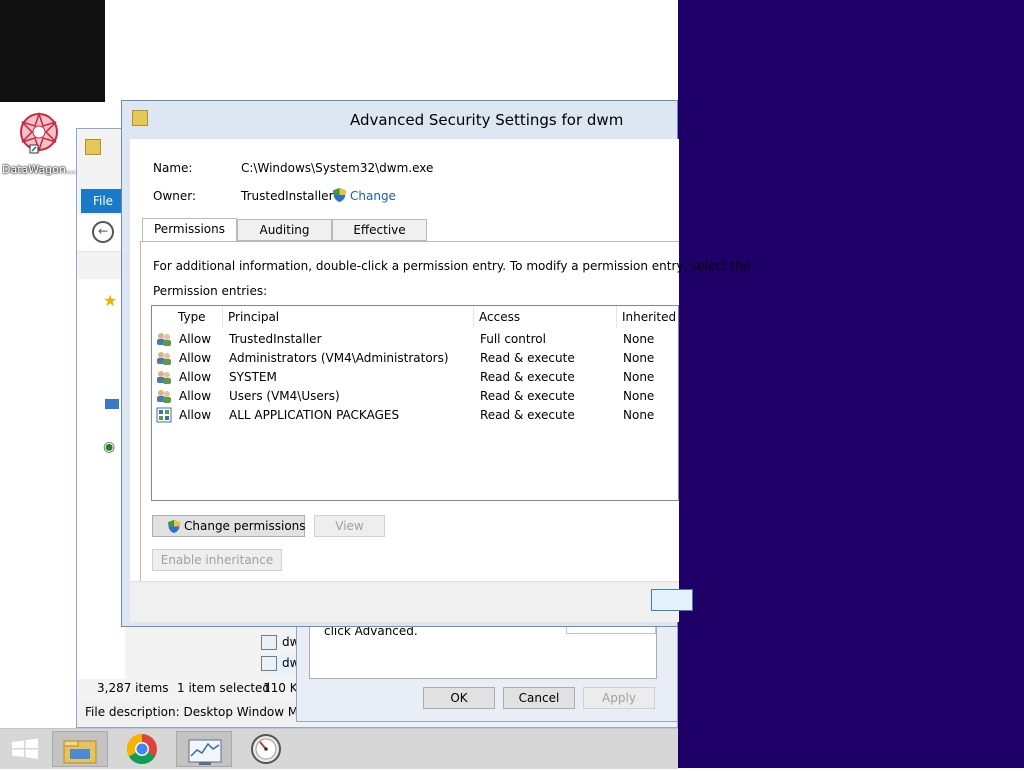 This screenshot has height=771, width=1024. I want to click on tab-effective-access: Effective Access, so click(379, 238).